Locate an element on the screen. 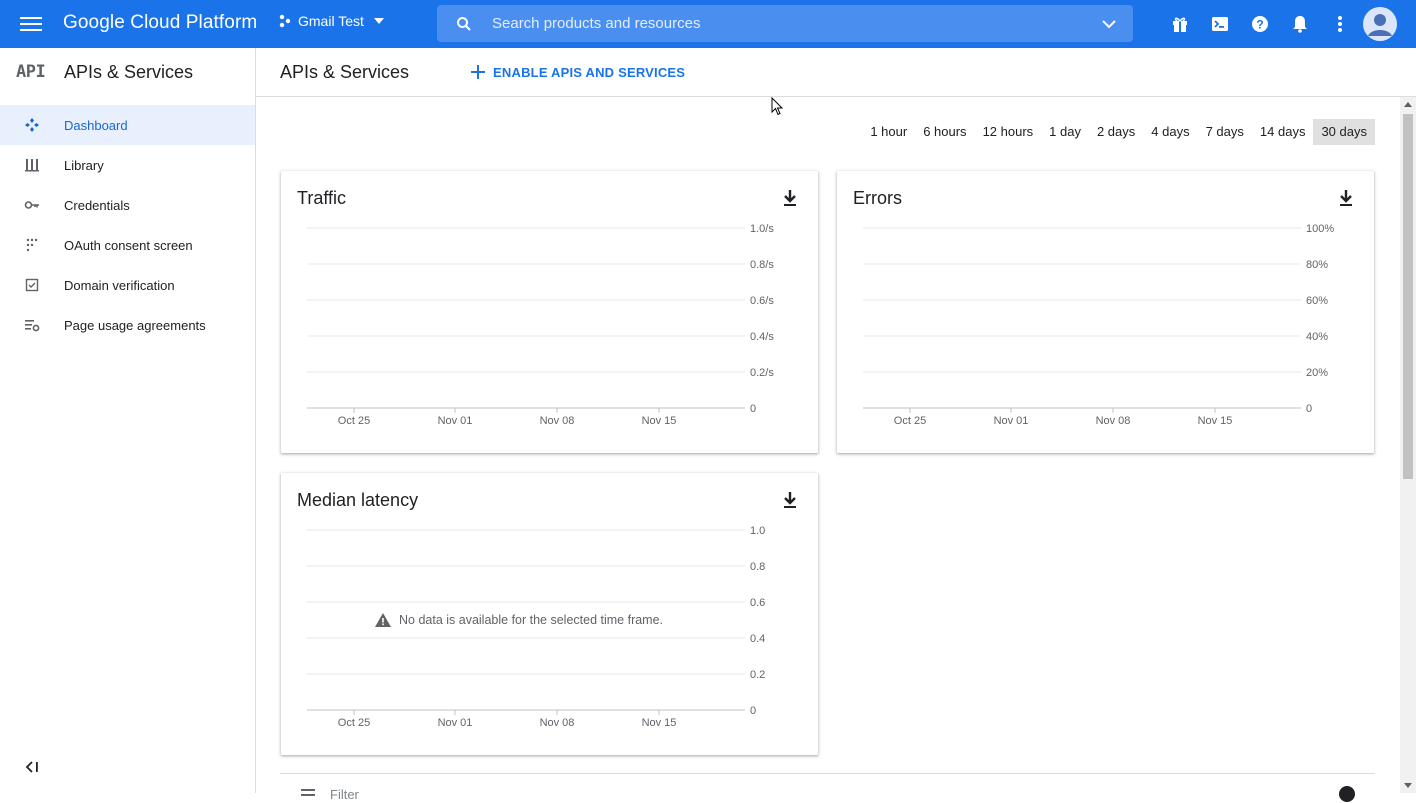  search-icon is located at coordinates (464, 23).